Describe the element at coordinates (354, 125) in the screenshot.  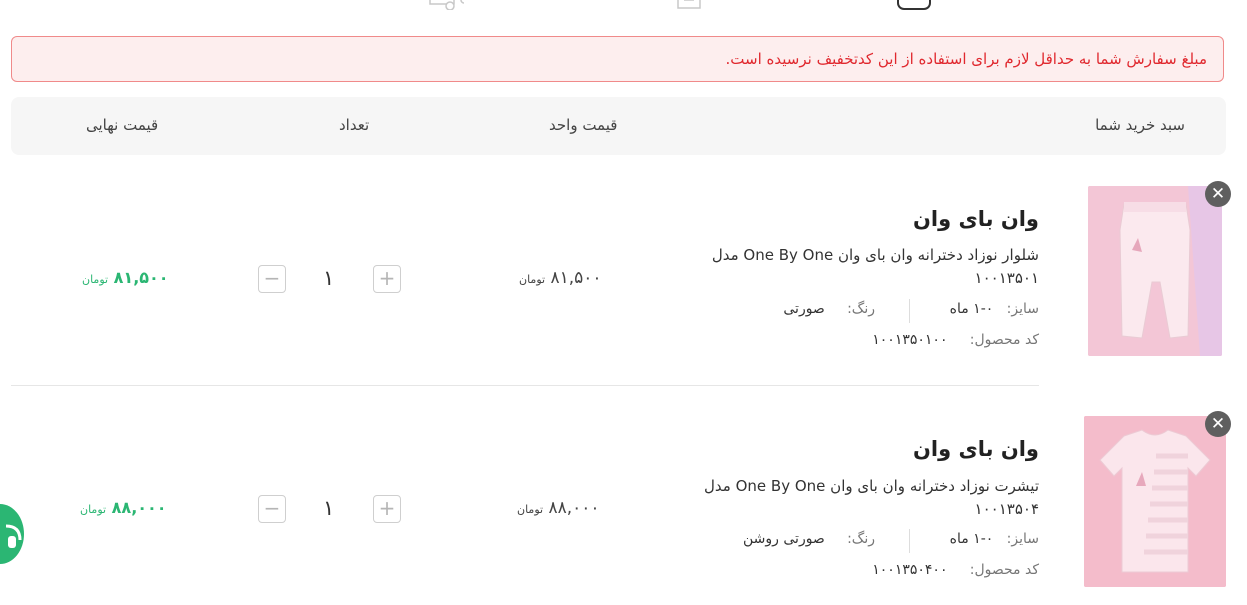
I see `header-quantity: تعداد` at that location.